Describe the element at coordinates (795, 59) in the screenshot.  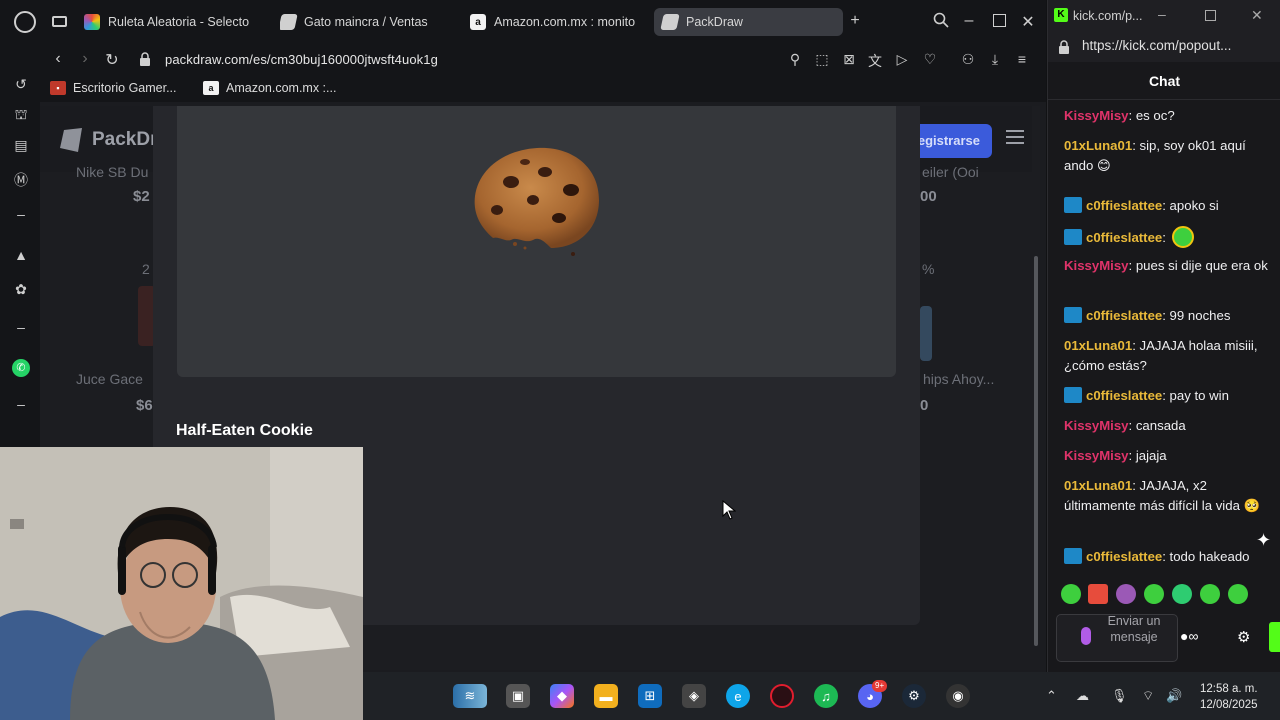
I see `pin-icon: ⚲` at that location.